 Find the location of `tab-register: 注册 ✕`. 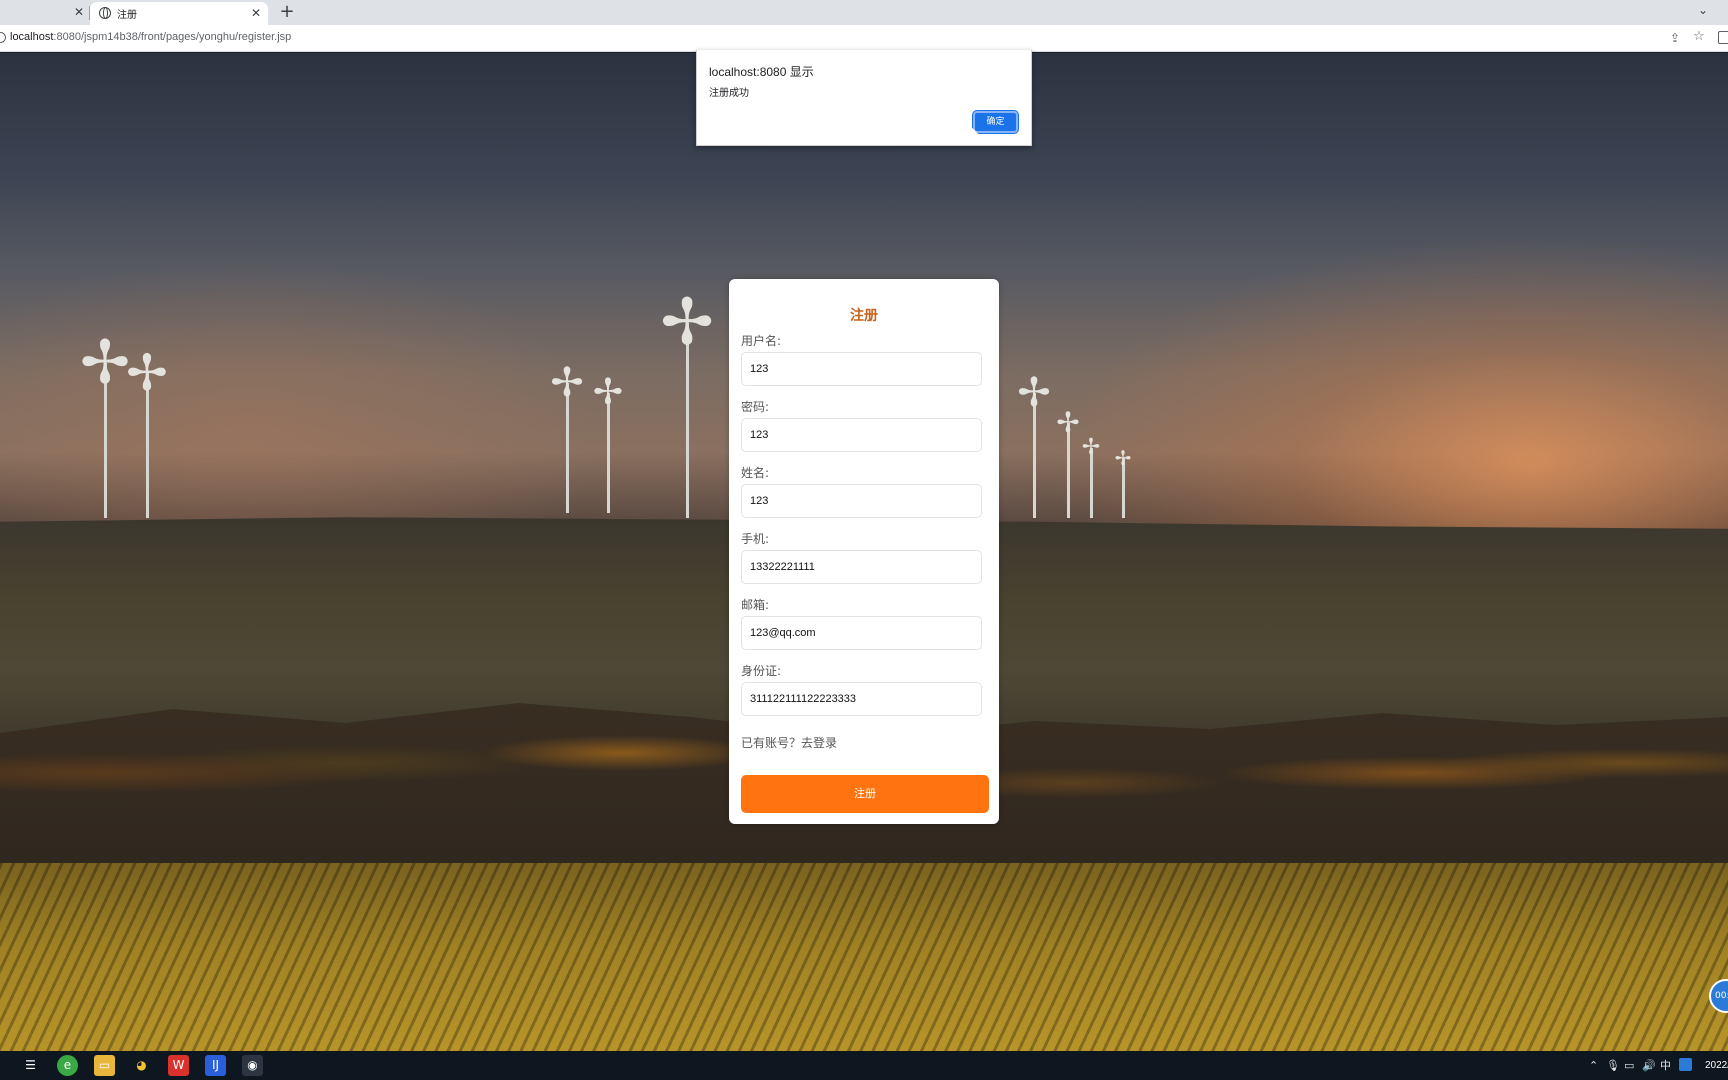

tab-register: 注册 ✕ is located at coordinates (179, 13).